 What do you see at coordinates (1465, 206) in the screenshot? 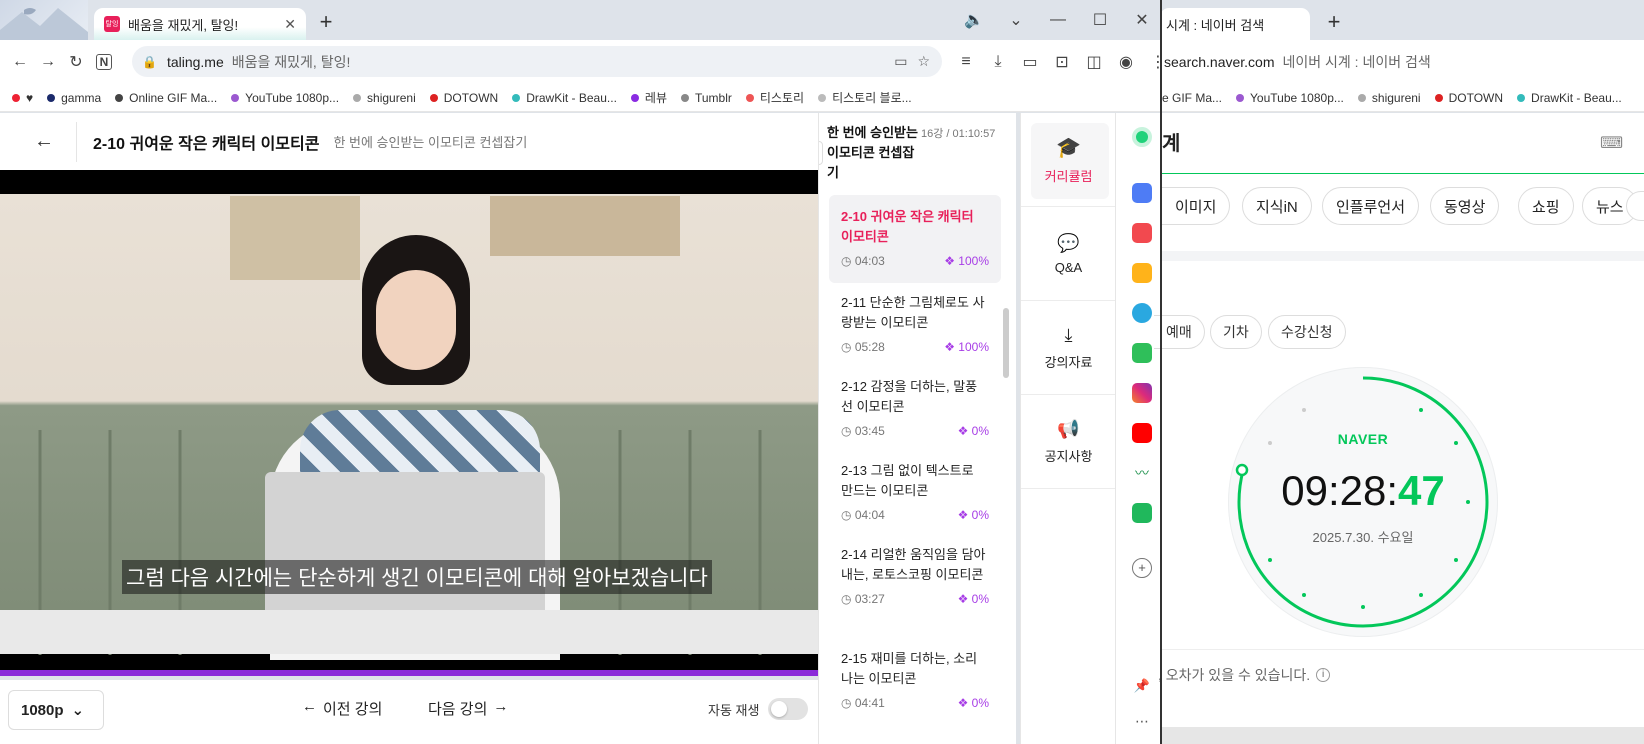
I see `tab-video: 동영상` at bounding box center [1465, 206].